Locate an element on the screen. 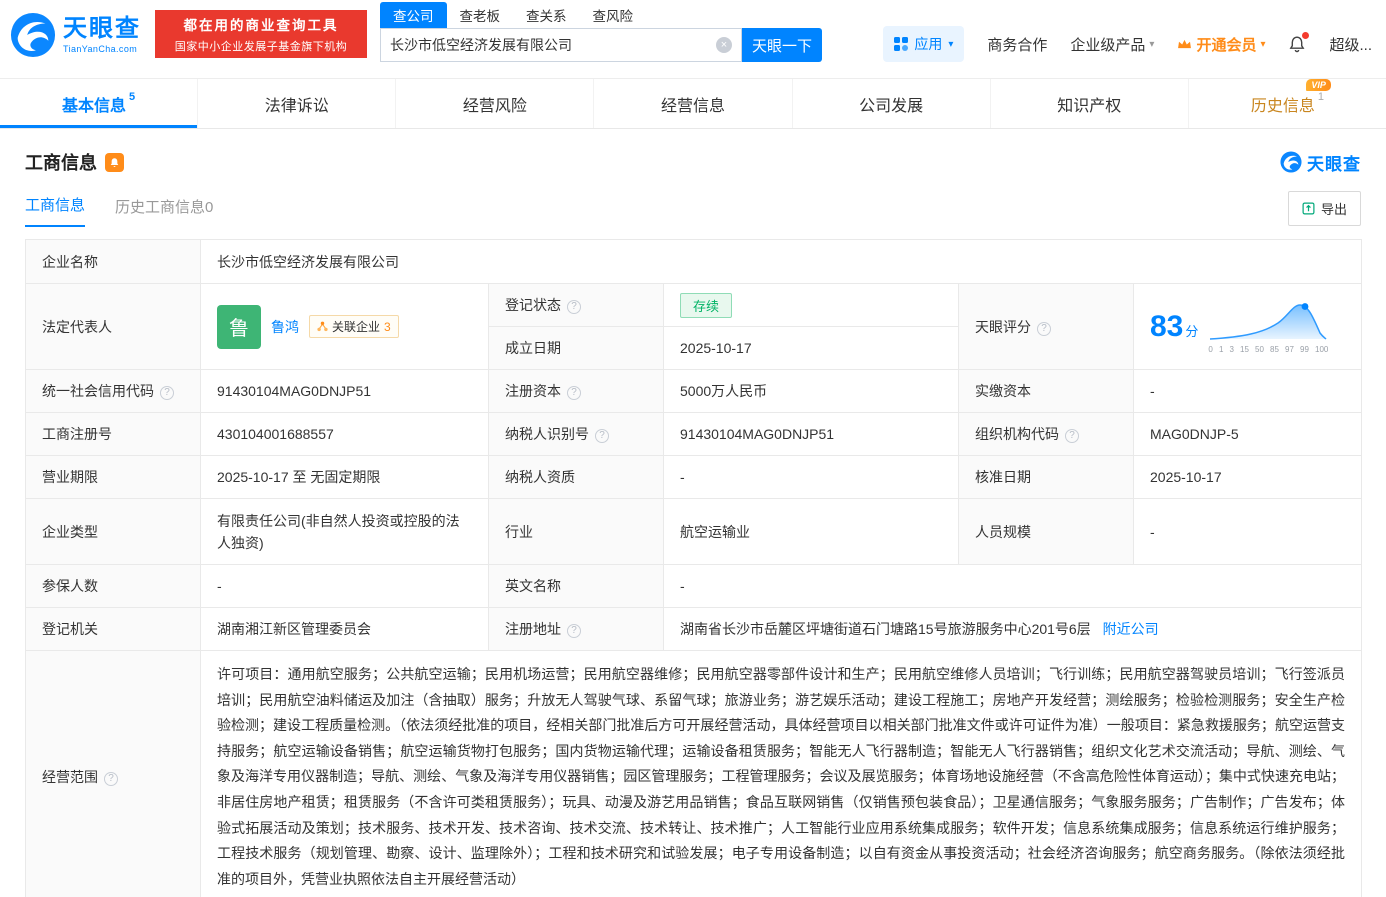 The image size is (1386, 897). tab-label: 知识产权 is located at coordinates (1089, 106).